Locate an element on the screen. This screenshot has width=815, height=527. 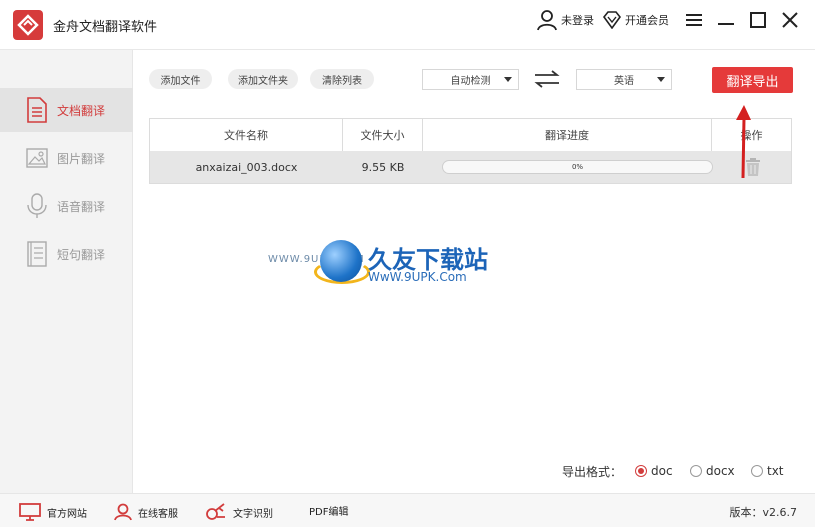
progress-text: 0% is located at coordinates (577, 167).